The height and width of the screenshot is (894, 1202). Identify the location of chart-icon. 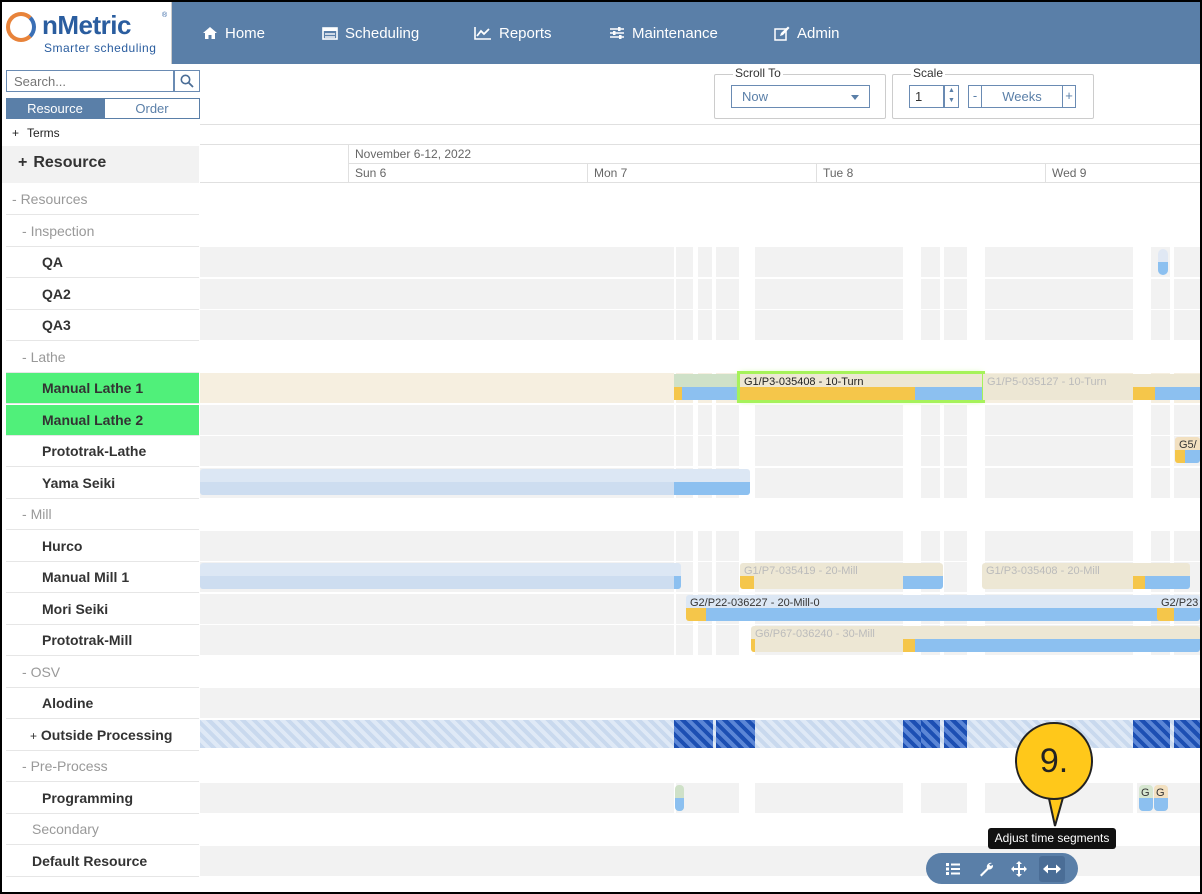
(482, 33).